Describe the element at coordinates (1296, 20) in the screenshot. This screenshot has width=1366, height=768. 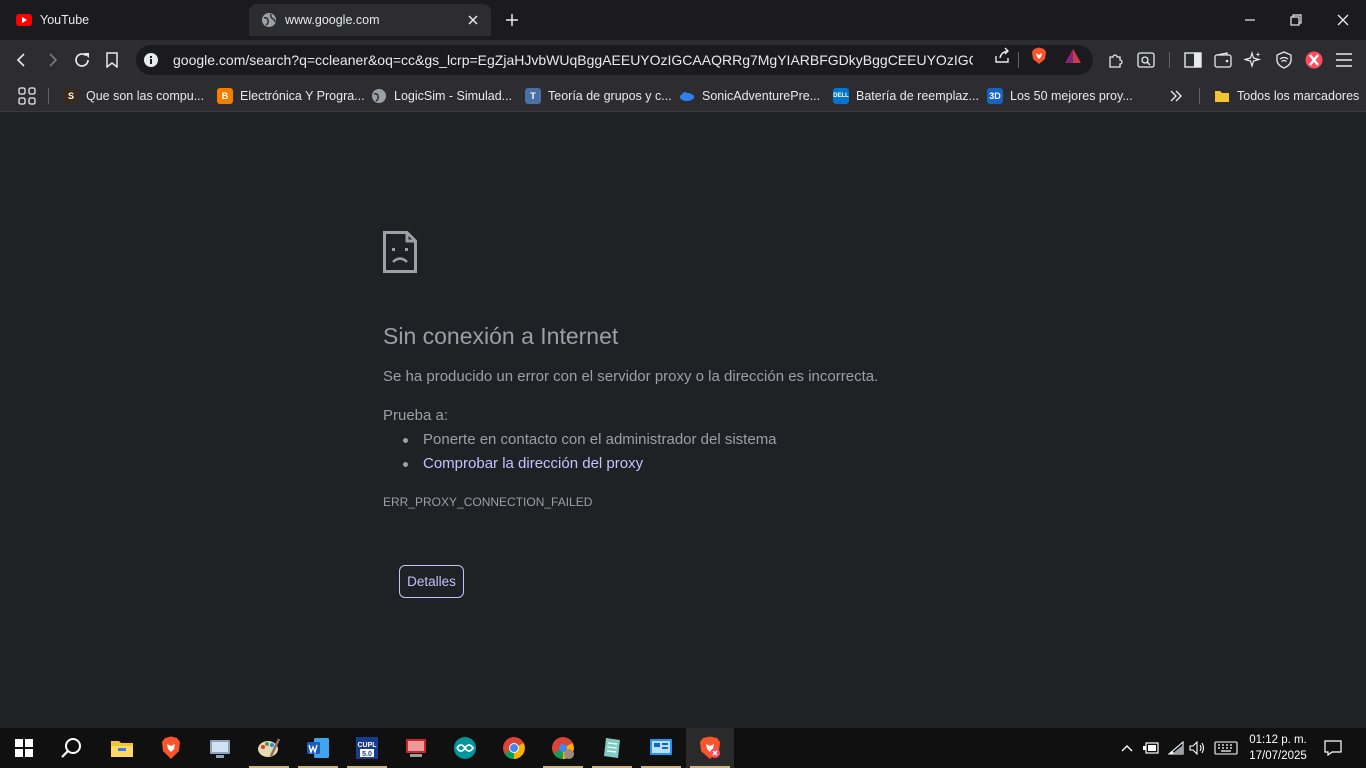
I see `restore-button` at that location.